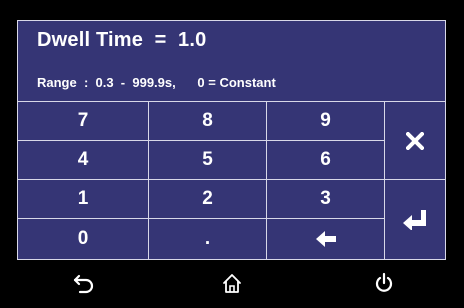 Image resolution: width=464 pixels, height=308 pixels. I want to click on home-icon, so click(232, 285).